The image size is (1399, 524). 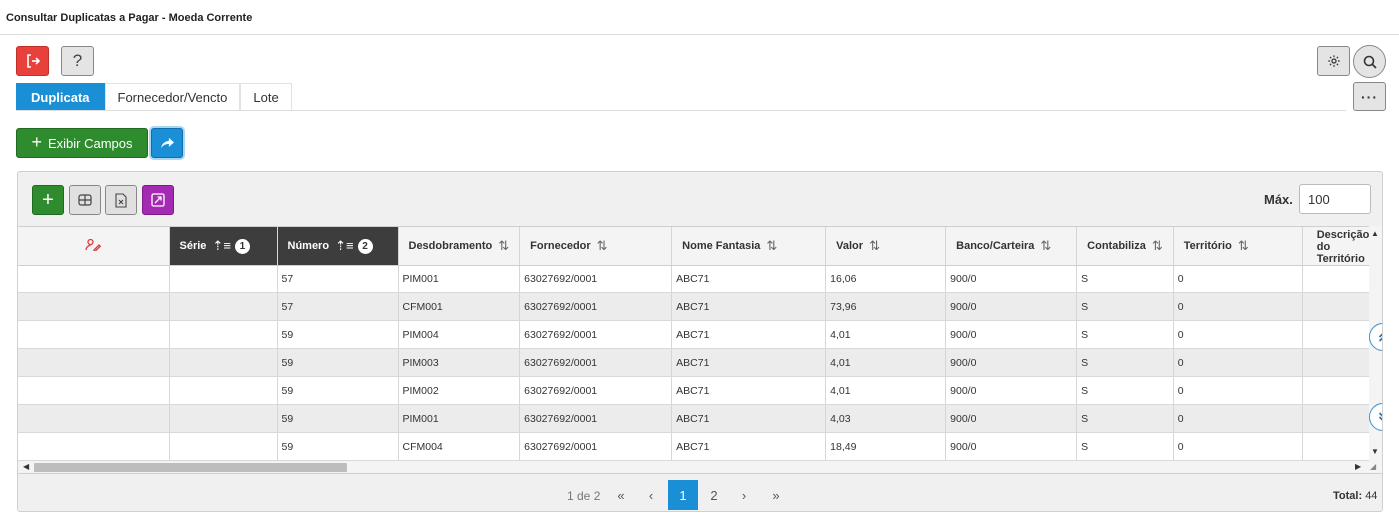 What do you see at coordinates (459, 446) in the screenshot?
I see `cell-desdobramento: CFM004` at bounding box center [459, 446].